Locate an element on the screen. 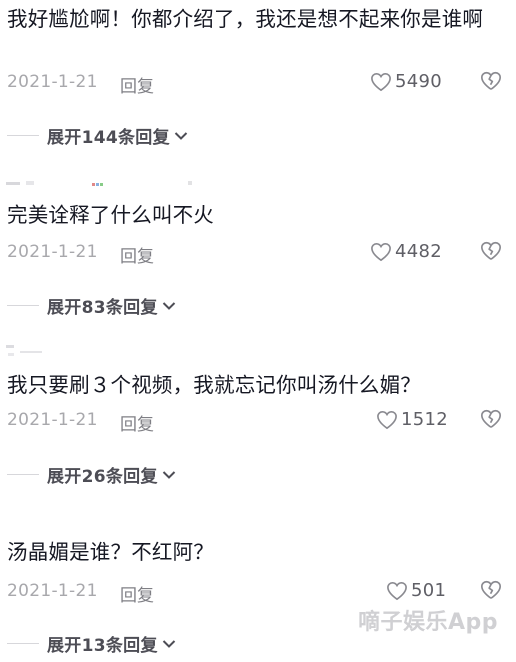  expand-replies-label: 展开26条回复 is located at coordinates (102, 477).